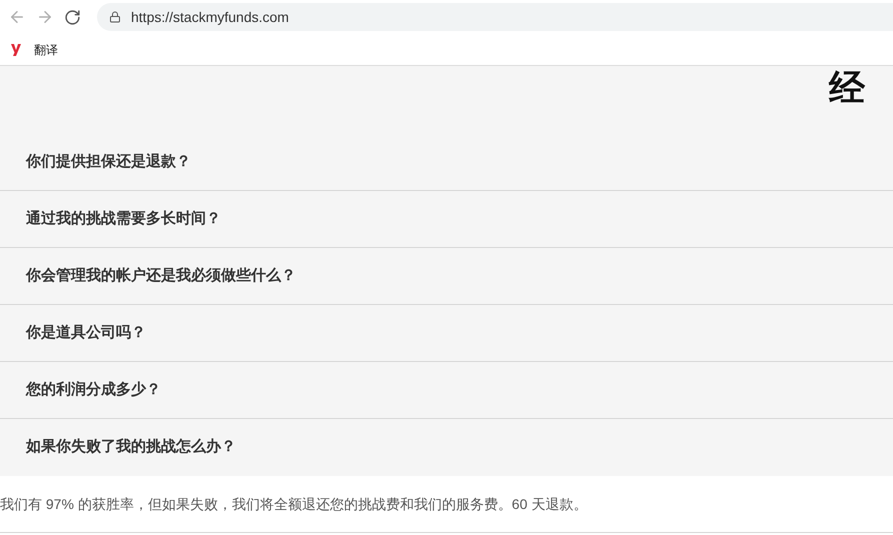 This screenshot has height=535, width=893. Describe the element at coordinates (446, 390) in the screenshot. I see `faq-question: 您的利润分成多少？` at that location.